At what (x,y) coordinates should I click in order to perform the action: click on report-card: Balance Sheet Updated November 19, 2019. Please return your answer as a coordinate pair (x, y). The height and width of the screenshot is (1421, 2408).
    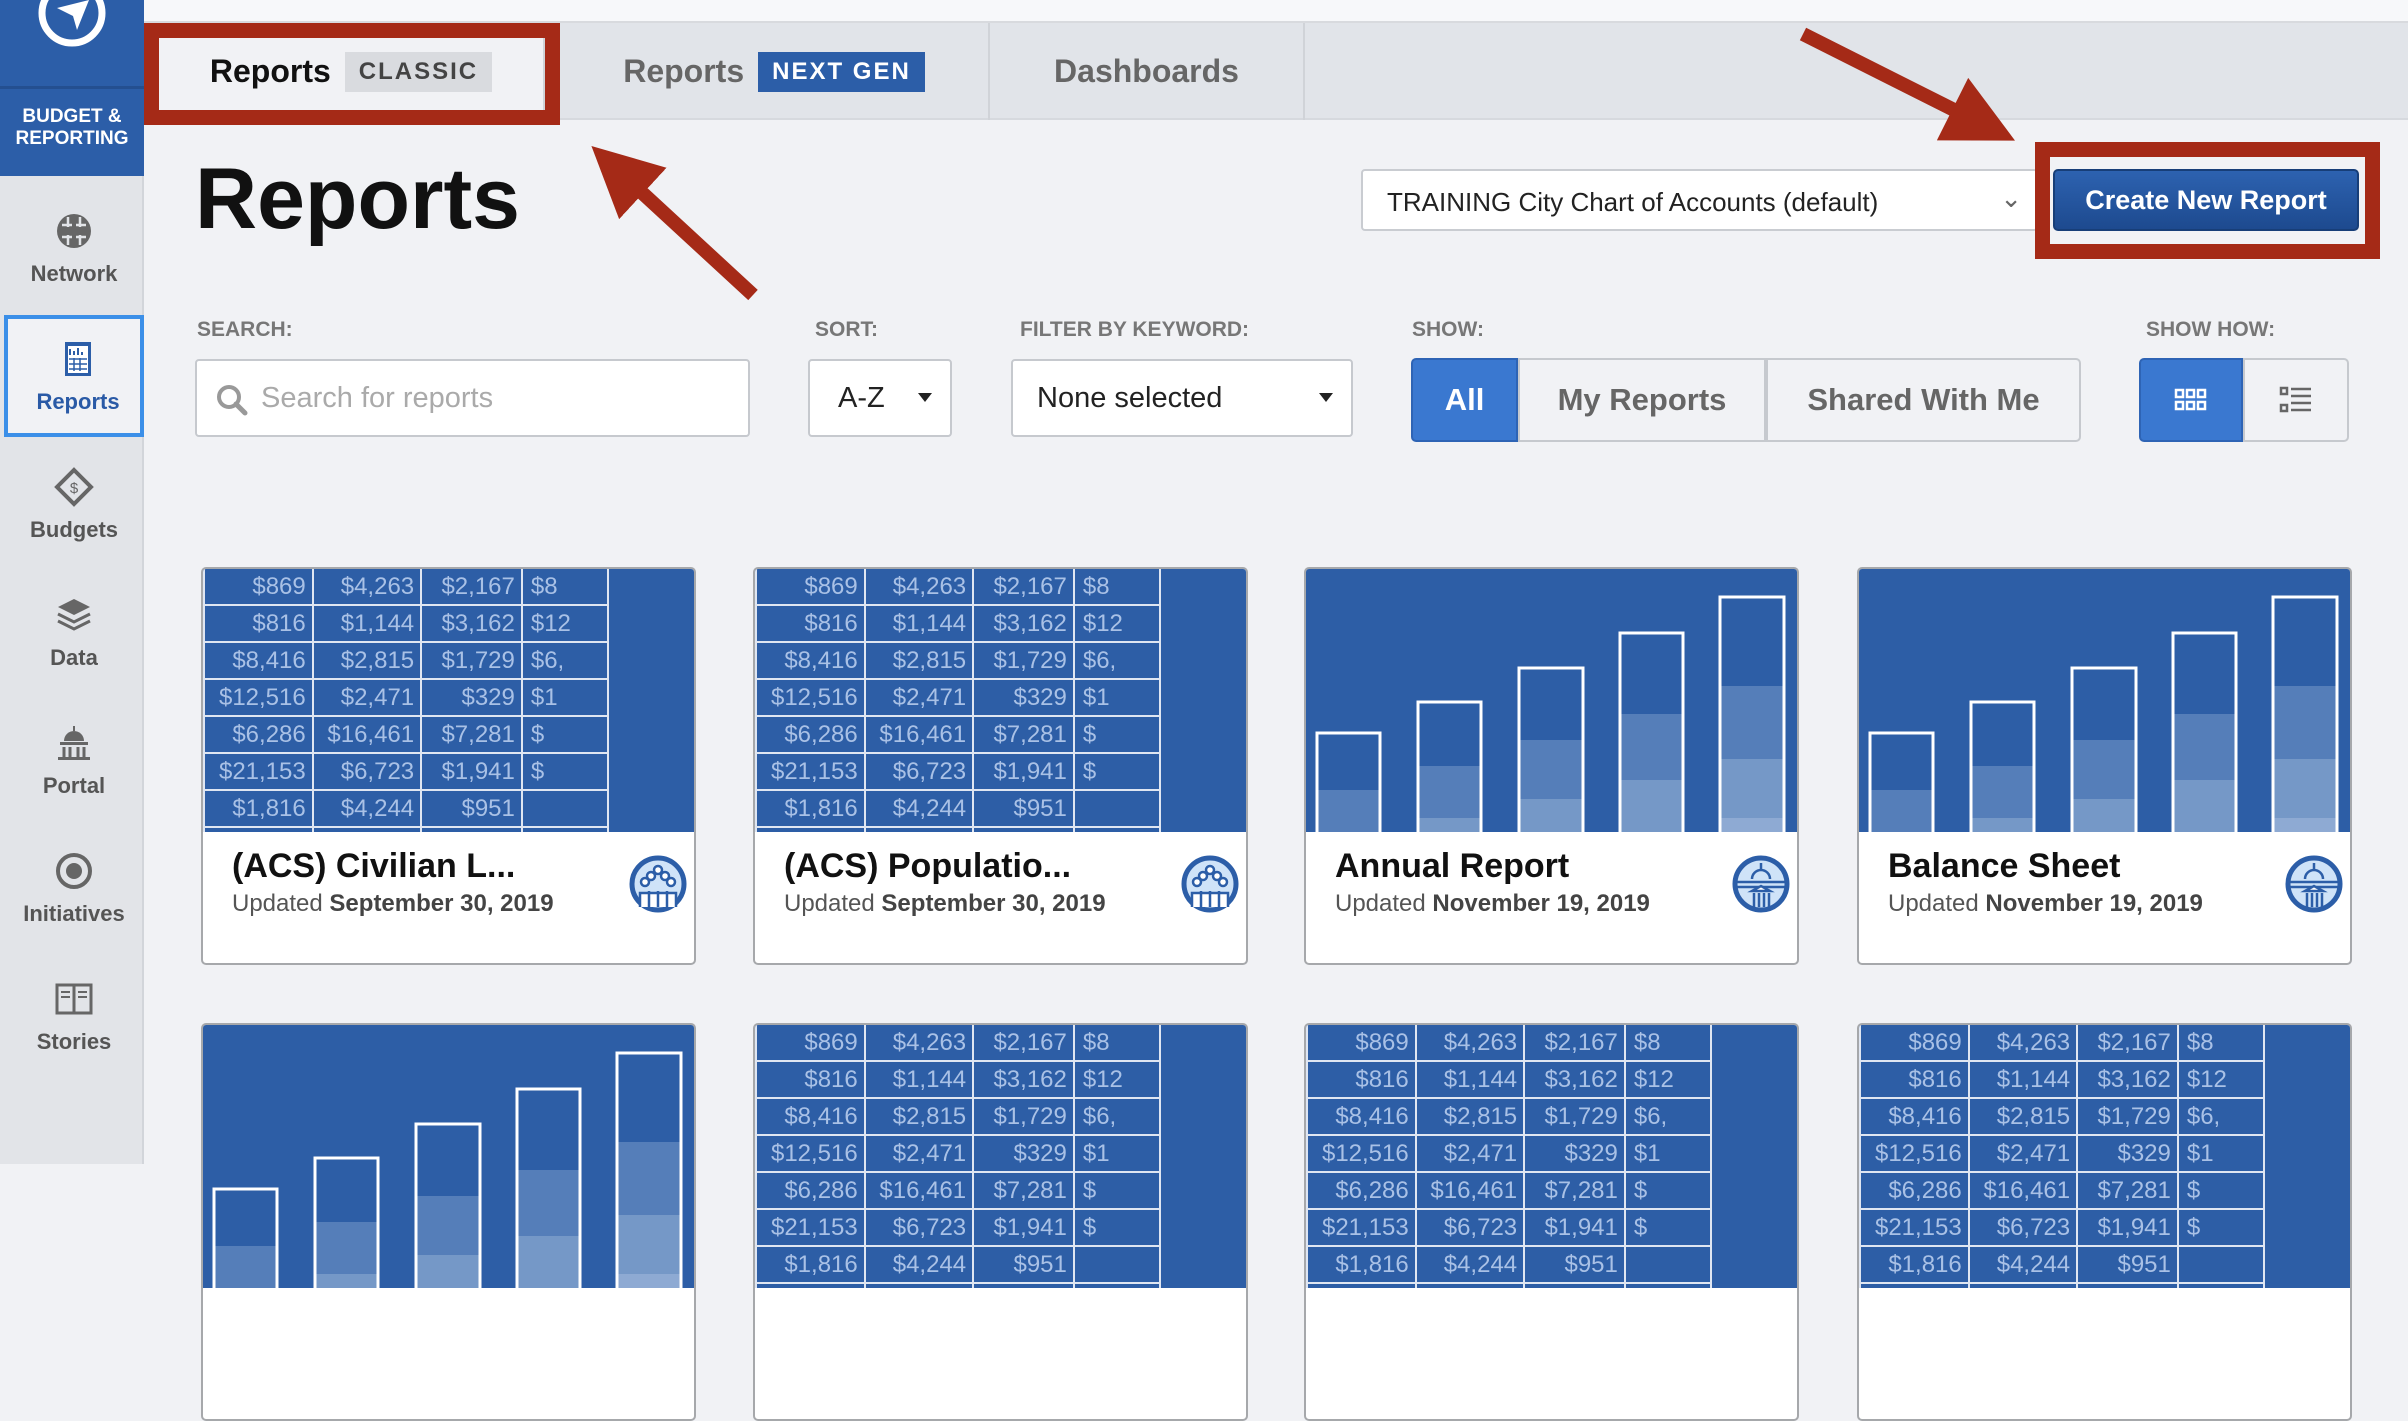
    Looking at the image, I should click on (2104, 766).